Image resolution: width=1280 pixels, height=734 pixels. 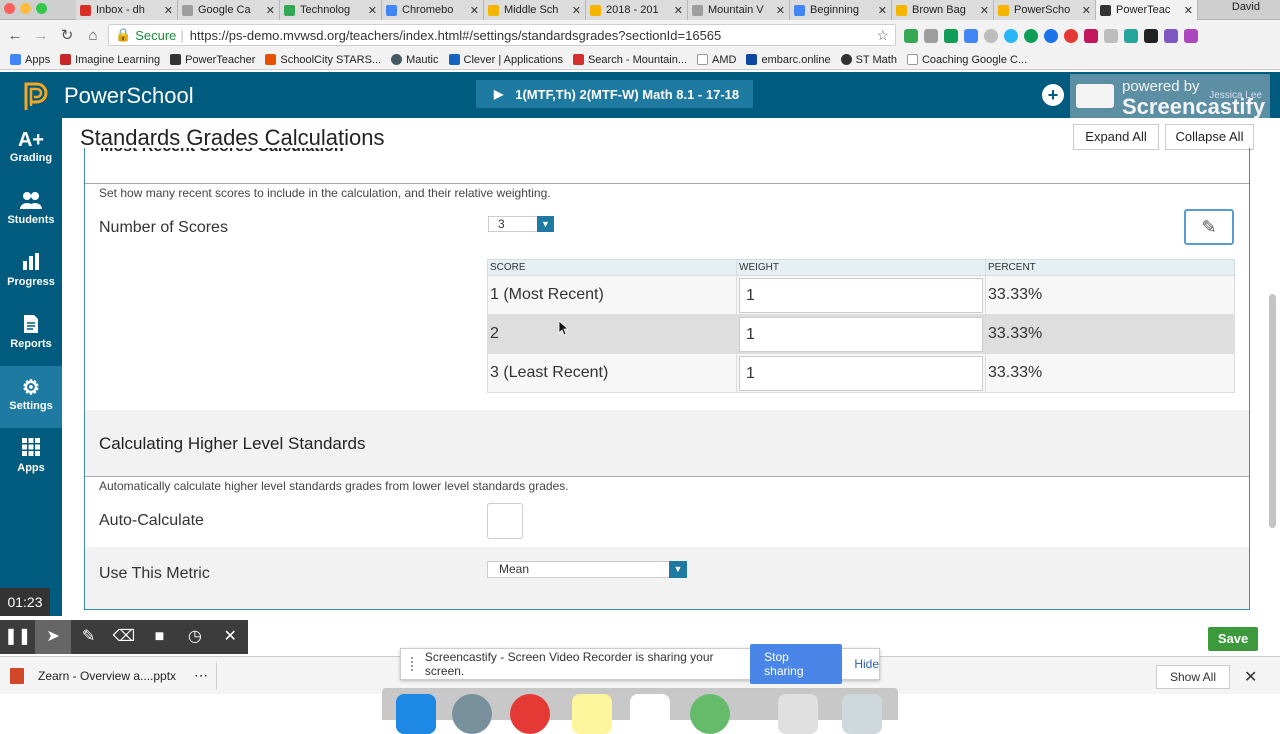 What do you see at coordinates (31, 149) in the screenshot?
I see `sidebar-item-grading: A+ Grading` at bounding box center [31, 149].